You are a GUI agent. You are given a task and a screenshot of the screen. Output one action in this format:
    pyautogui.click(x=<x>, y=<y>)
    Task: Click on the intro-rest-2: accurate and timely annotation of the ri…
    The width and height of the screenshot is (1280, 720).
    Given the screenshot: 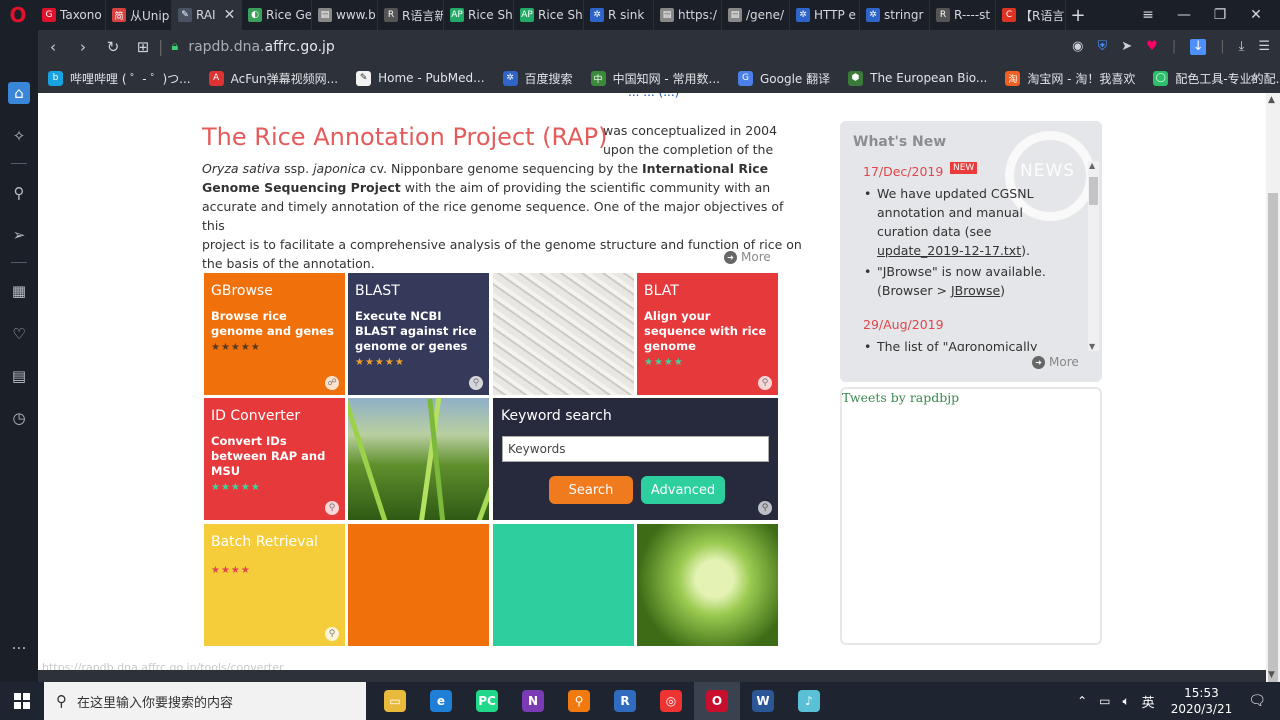 What is the action you would take?
    pyautogui.click(x=493, y=216)
    